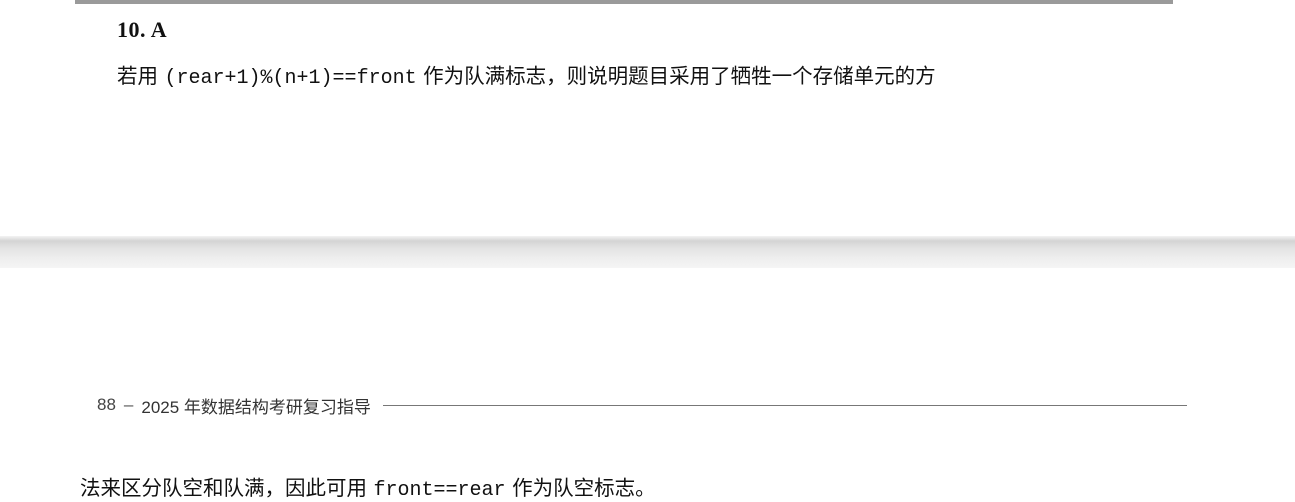  Describe the element at coordinates (106, 404) in the screenshot. I see `page-number: 88` at that location.